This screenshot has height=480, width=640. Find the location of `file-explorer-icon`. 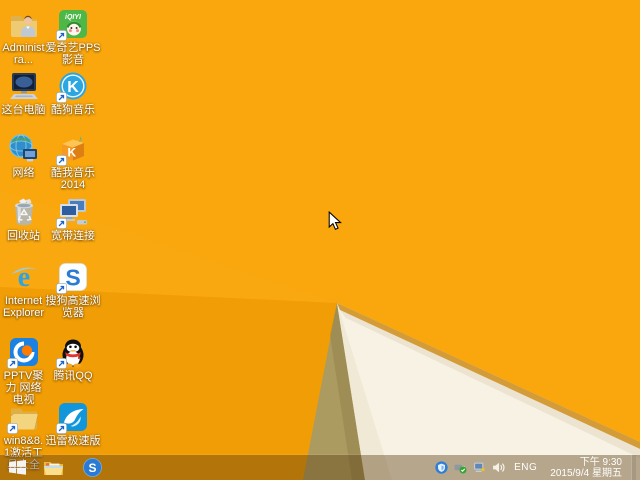

file-explorer-icon is located at coordinates (53, 468).